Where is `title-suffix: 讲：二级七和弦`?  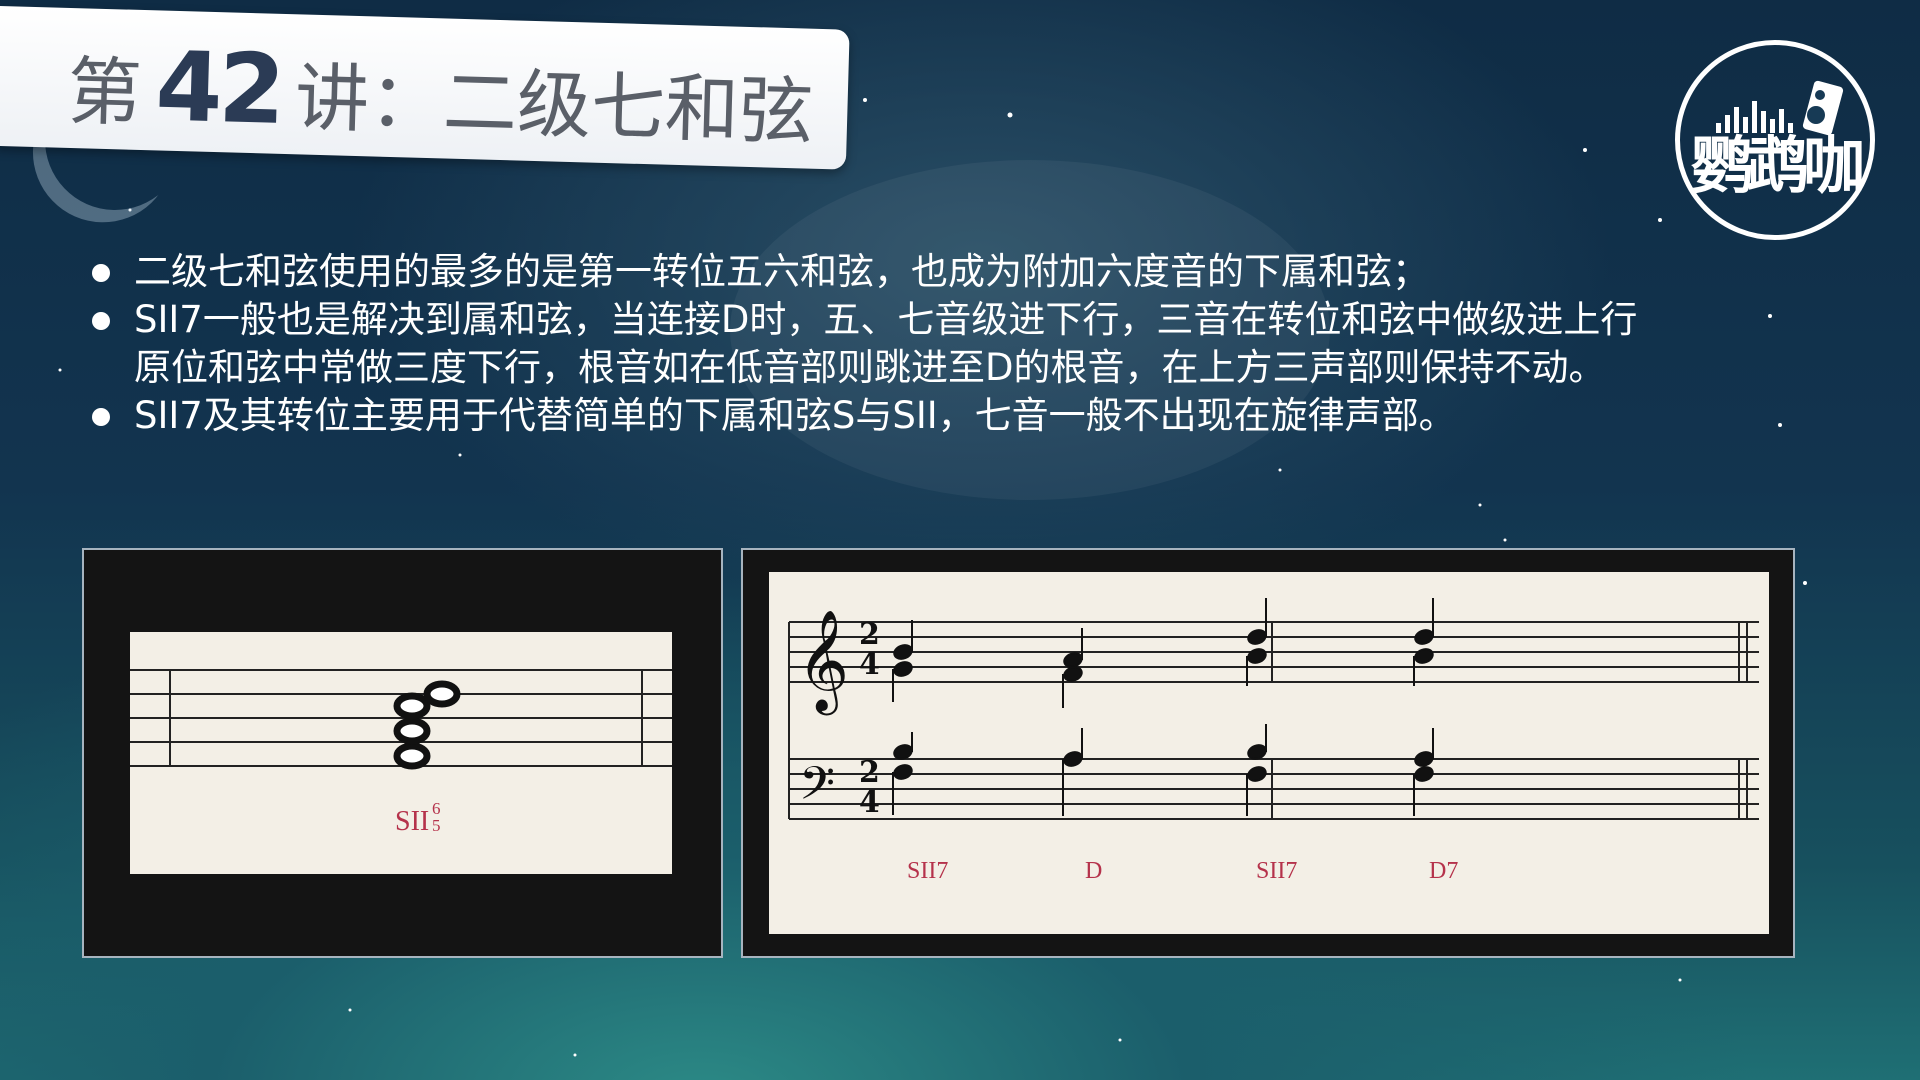
title-suffix: 讲：二级七和弦 is located at coordinates (554, 105).